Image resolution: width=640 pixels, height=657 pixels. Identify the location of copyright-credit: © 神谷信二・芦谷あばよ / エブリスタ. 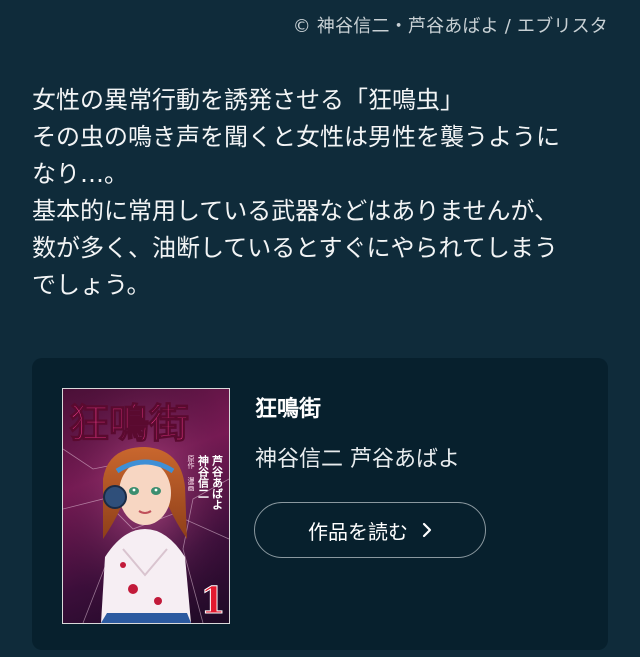
(450, 26).